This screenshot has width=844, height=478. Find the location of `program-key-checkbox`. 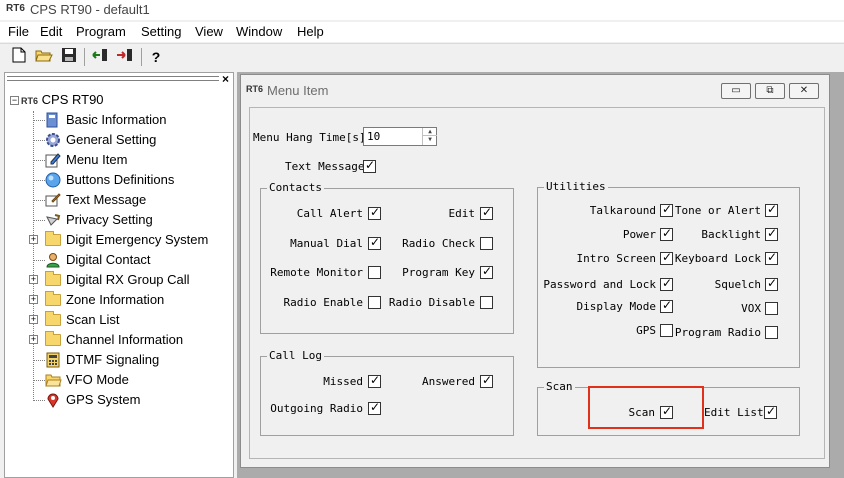

program-key-checkbox is located at coordinates (486, 271).